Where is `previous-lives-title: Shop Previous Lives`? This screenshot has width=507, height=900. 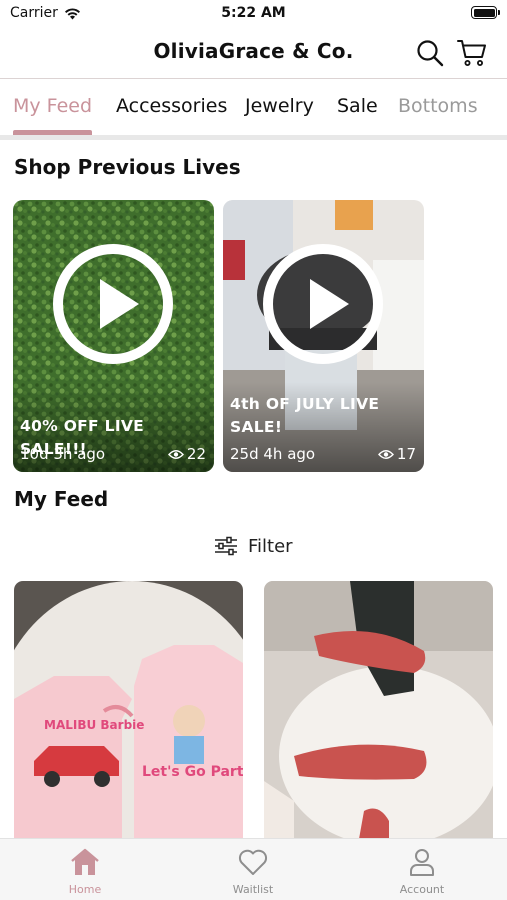
previous-lives-title: Shop Previous Lives is located at coordinates (127, 167).